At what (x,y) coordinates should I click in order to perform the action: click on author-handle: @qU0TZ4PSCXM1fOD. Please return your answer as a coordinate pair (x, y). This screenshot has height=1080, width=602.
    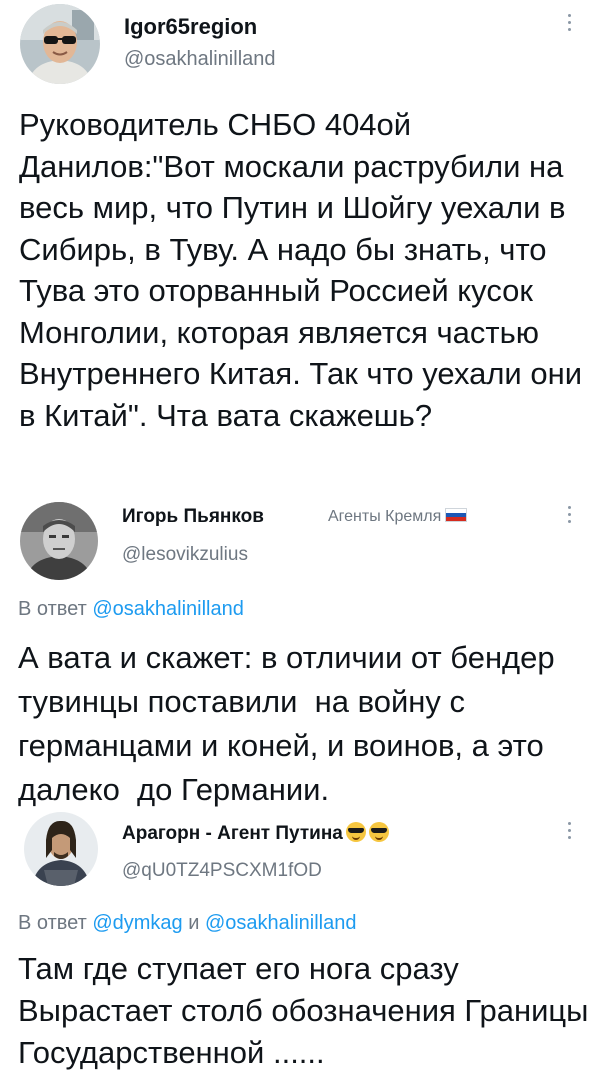
    Looking at the image, I should click on (222, 871).